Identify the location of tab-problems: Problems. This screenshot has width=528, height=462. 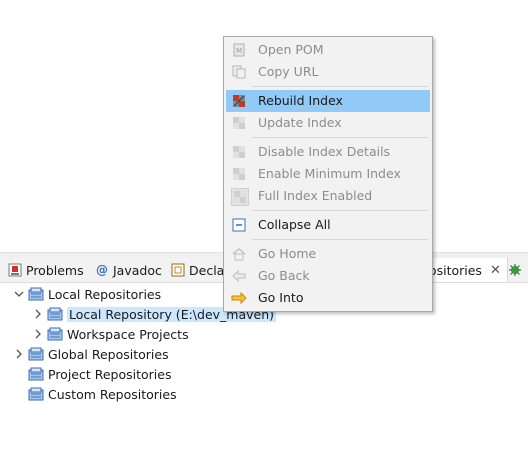
(46, 270).